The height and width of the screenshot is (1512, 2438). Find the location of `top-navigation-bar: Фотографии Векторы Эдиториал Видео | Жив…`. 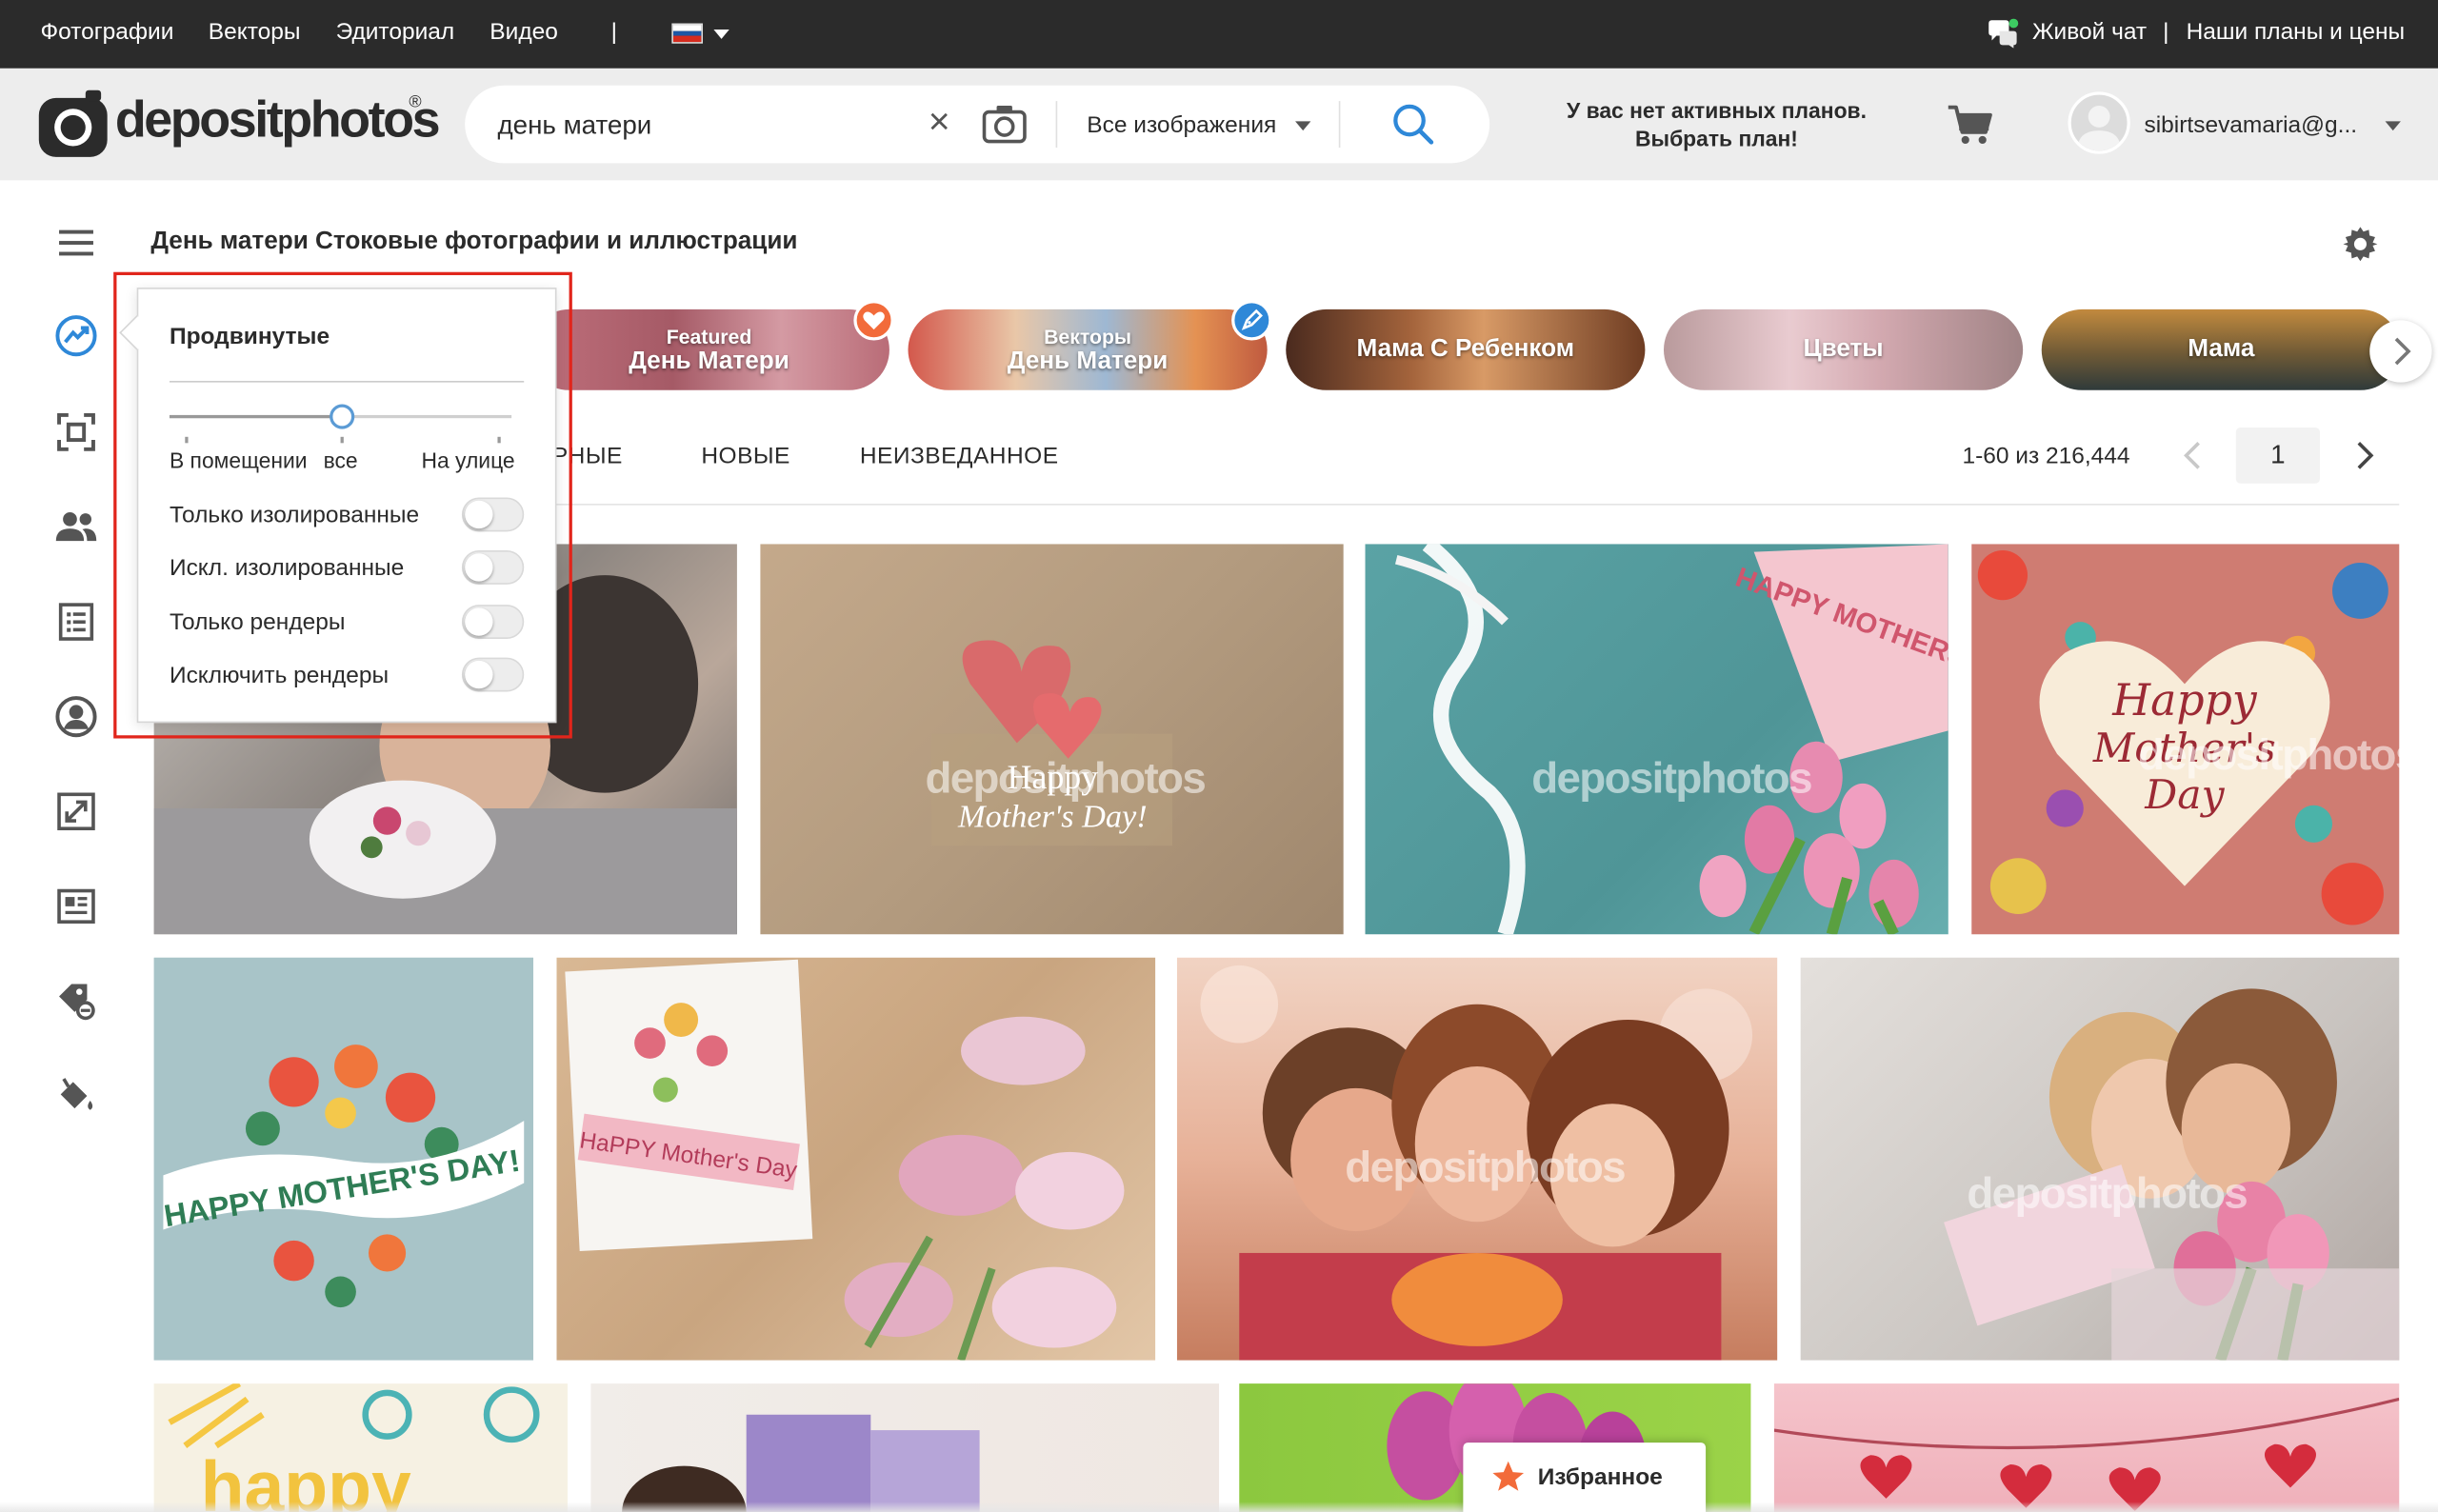

top-navigation-bar: Фотографии Векторы Эдиториал Видео | Жив… is located at coordinates (1219, 34).